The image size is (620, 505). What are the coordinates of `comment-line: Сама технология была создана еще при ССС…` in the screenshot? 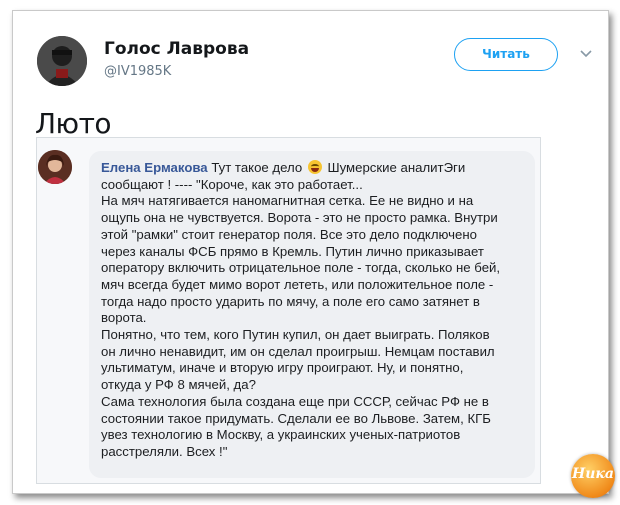 It's located at (295, 401).